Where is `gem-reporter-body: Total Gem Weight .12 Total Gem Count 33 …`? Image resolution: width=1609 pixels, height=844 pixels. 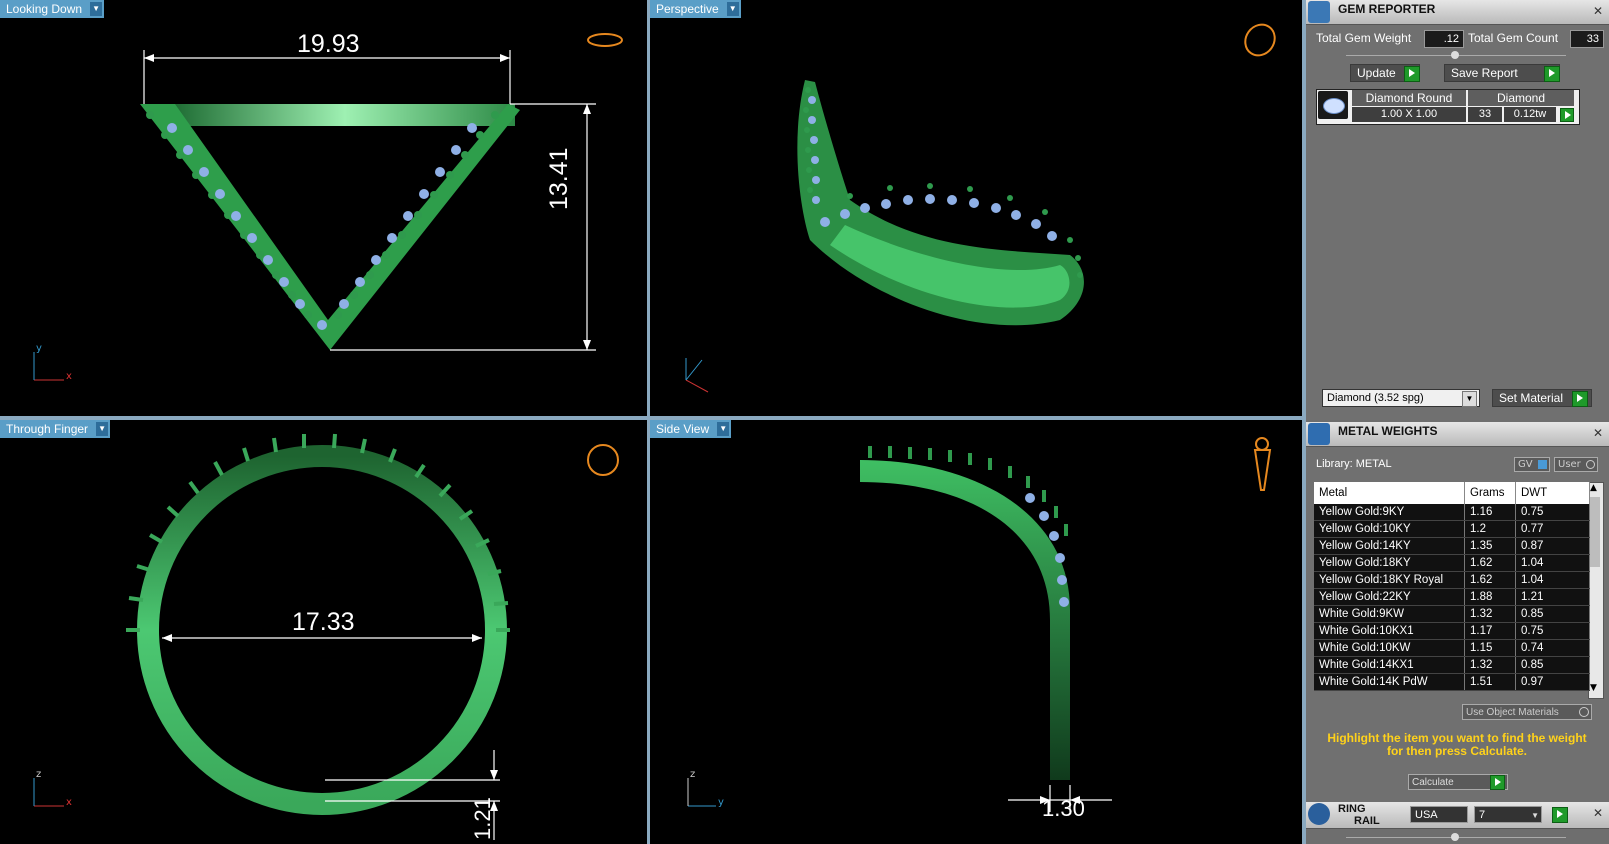 gem-reporter-body: Total Gem Weight .12 Total Gem Count 33 … is located at coordinates (1457, 222).